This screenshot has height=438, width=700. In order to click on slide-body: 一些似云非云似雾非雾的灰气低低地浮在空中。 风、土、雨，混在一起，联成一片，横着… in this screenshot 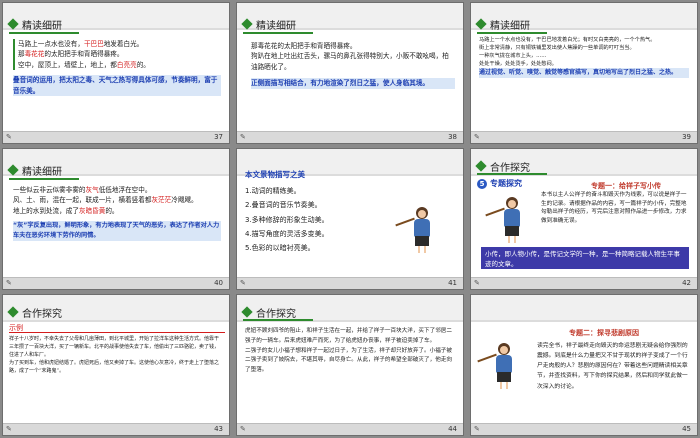, I will do `click(117, 213)`.